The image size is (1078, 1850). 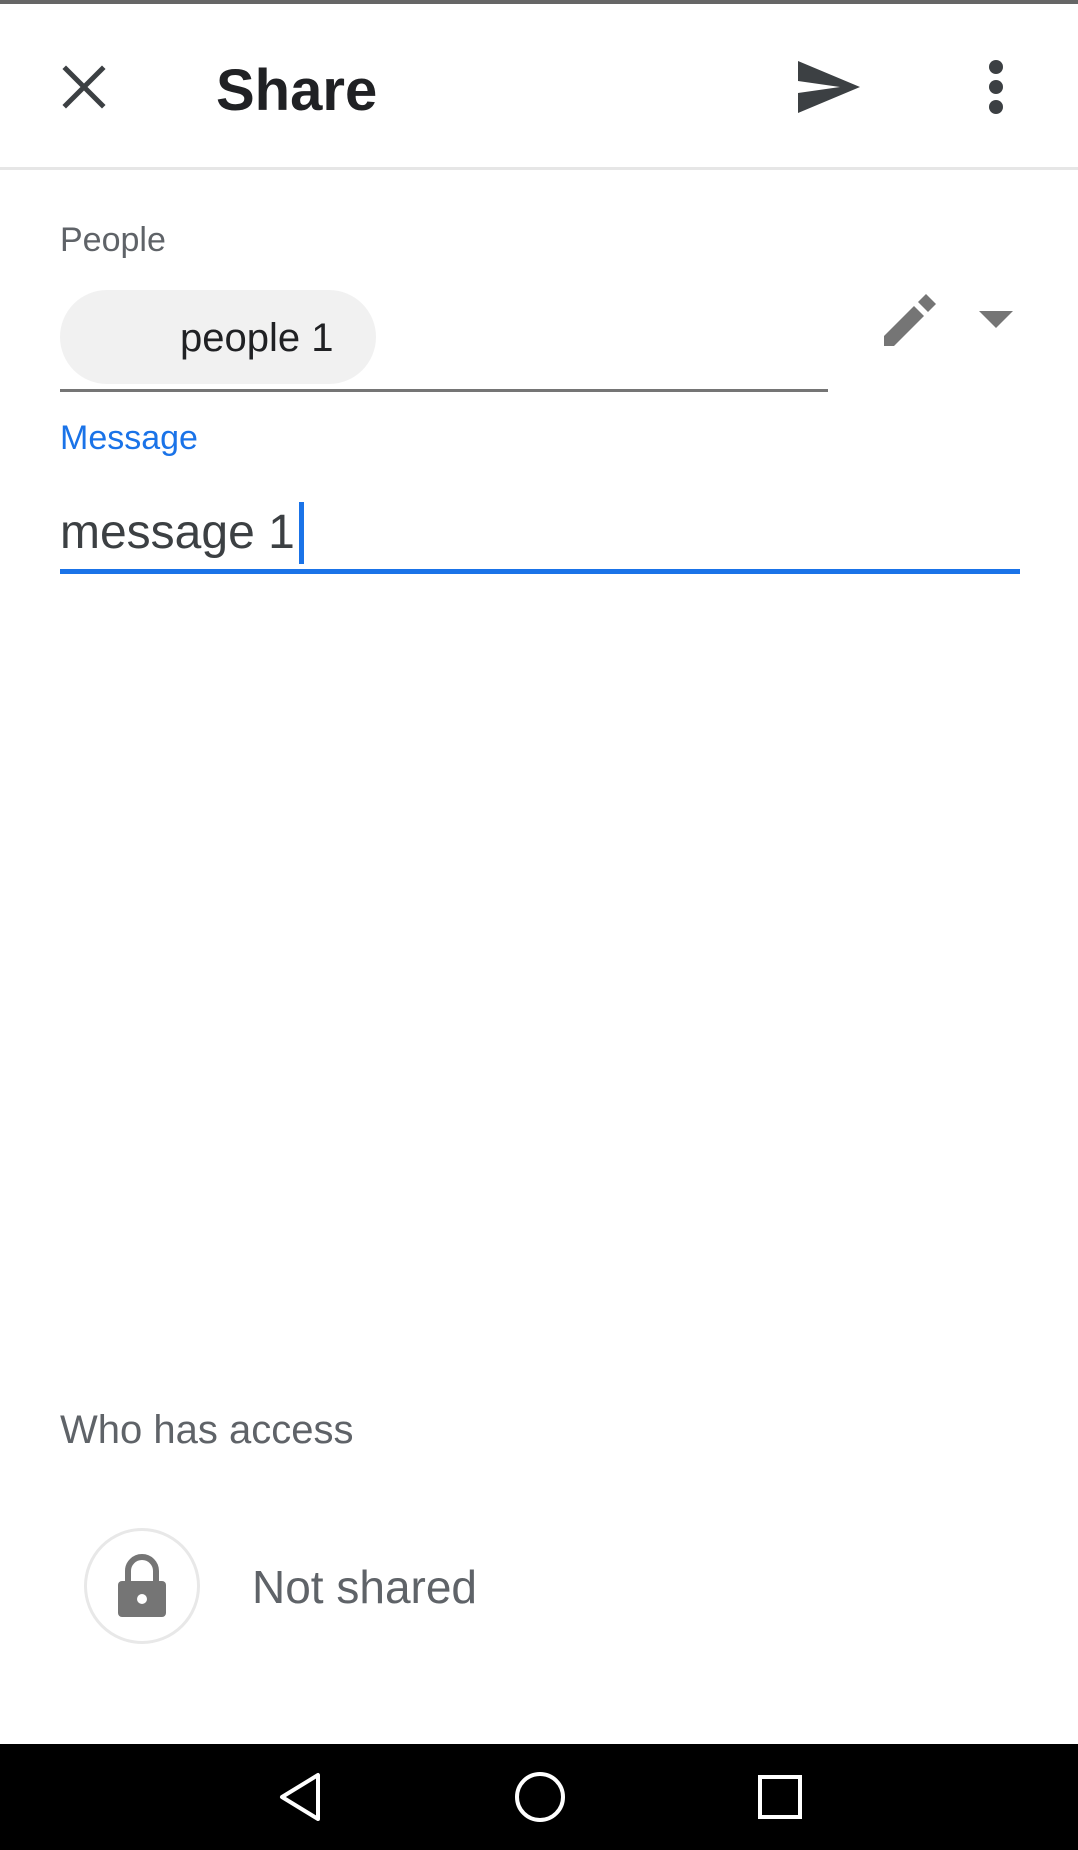 What do you see at coordinates (540, 1588) in the screenshot?
I see `access-status-row: Not shared` at bounding box center [540, 1588].